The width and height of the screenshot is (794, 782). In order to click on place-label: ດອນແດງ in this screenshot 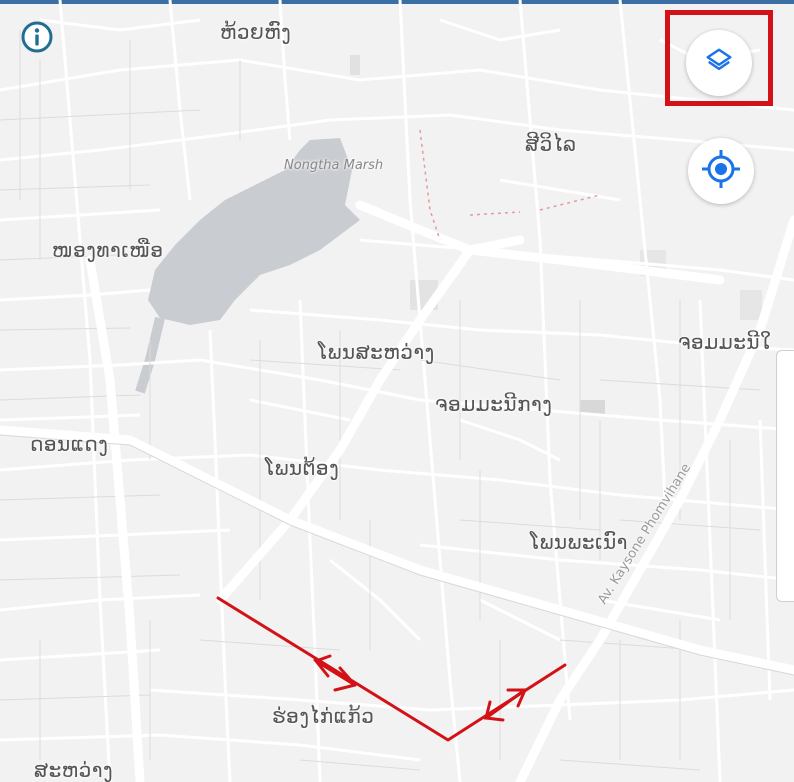, I will do `click(69, 444)`.